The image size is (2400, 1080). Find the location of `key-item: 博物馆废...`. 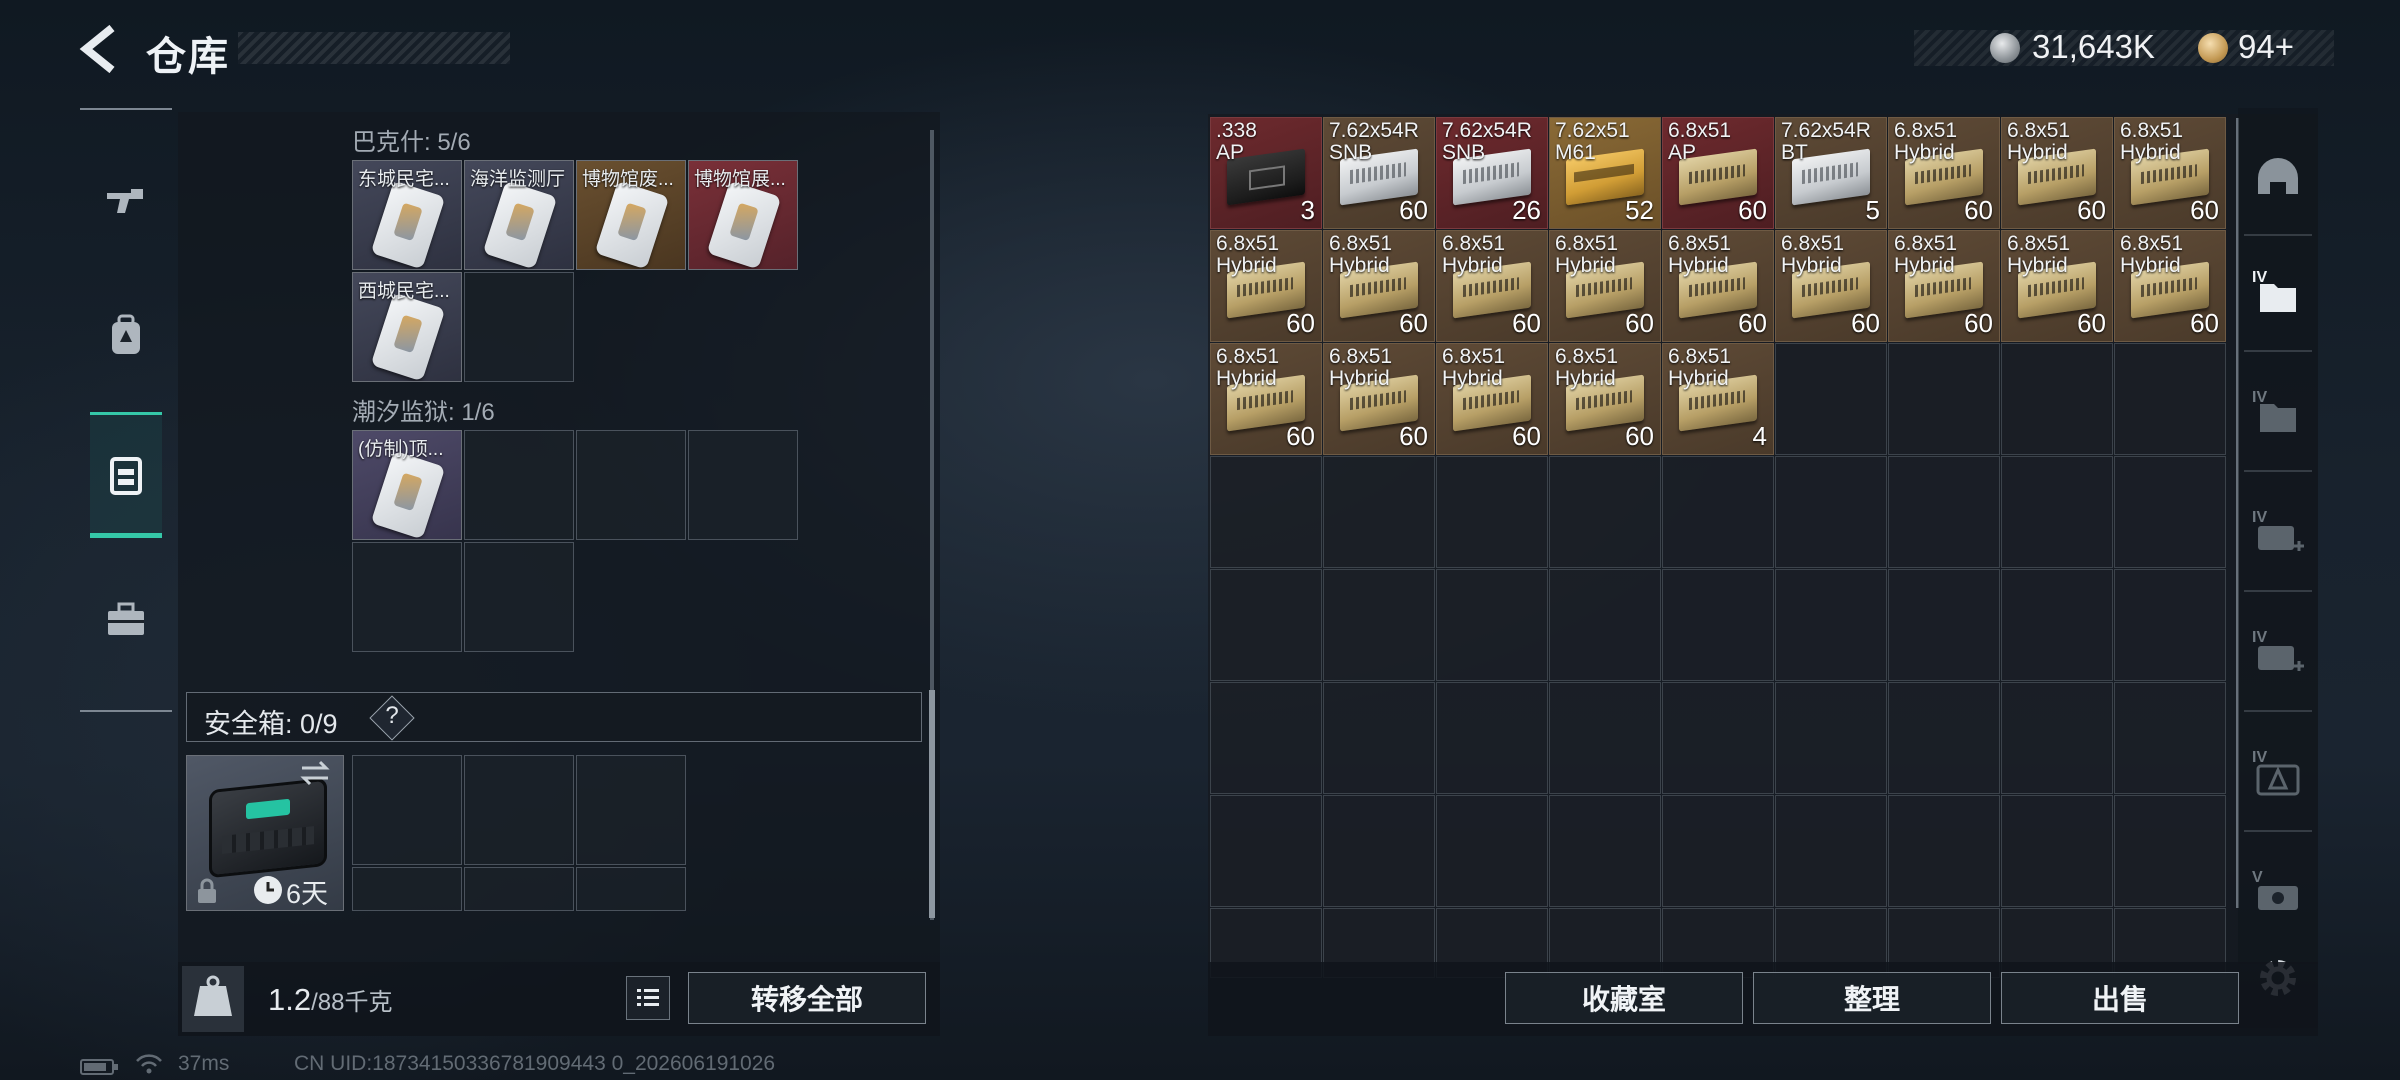

key-item: 博物馆废... is located at coordinates (631, 215).